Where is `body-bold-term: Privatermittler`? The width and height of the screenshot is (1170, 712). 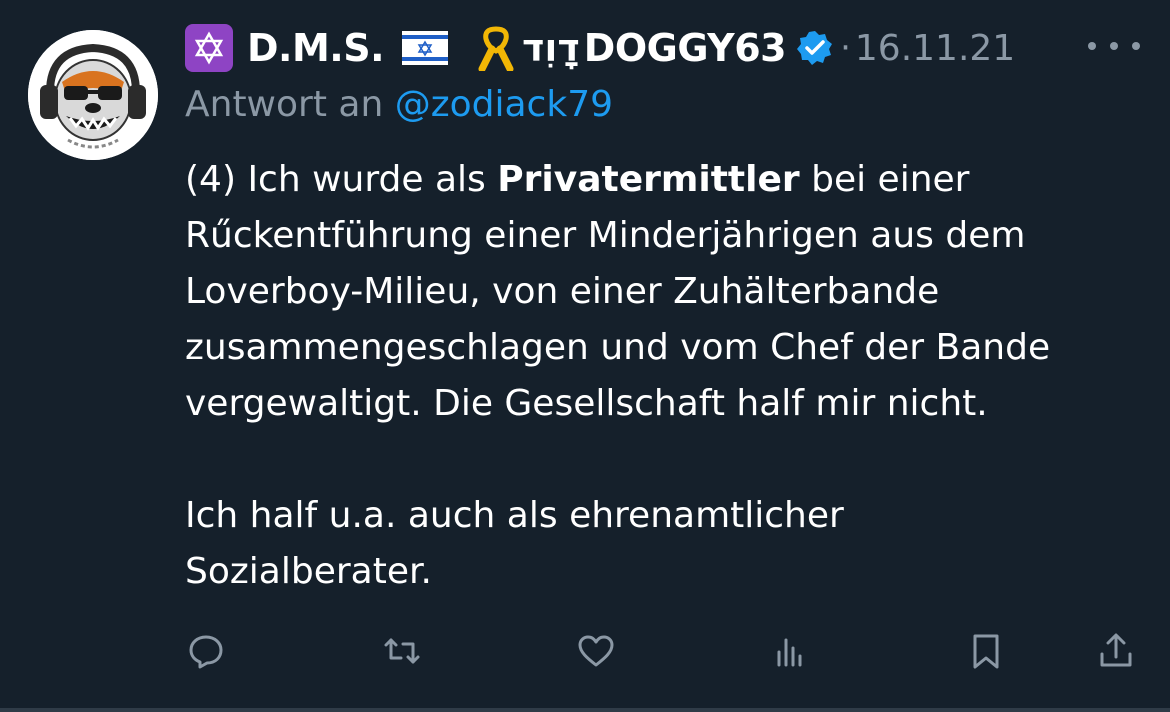
body-bold-term: Privatermittler is located at coordinates (648, 179).